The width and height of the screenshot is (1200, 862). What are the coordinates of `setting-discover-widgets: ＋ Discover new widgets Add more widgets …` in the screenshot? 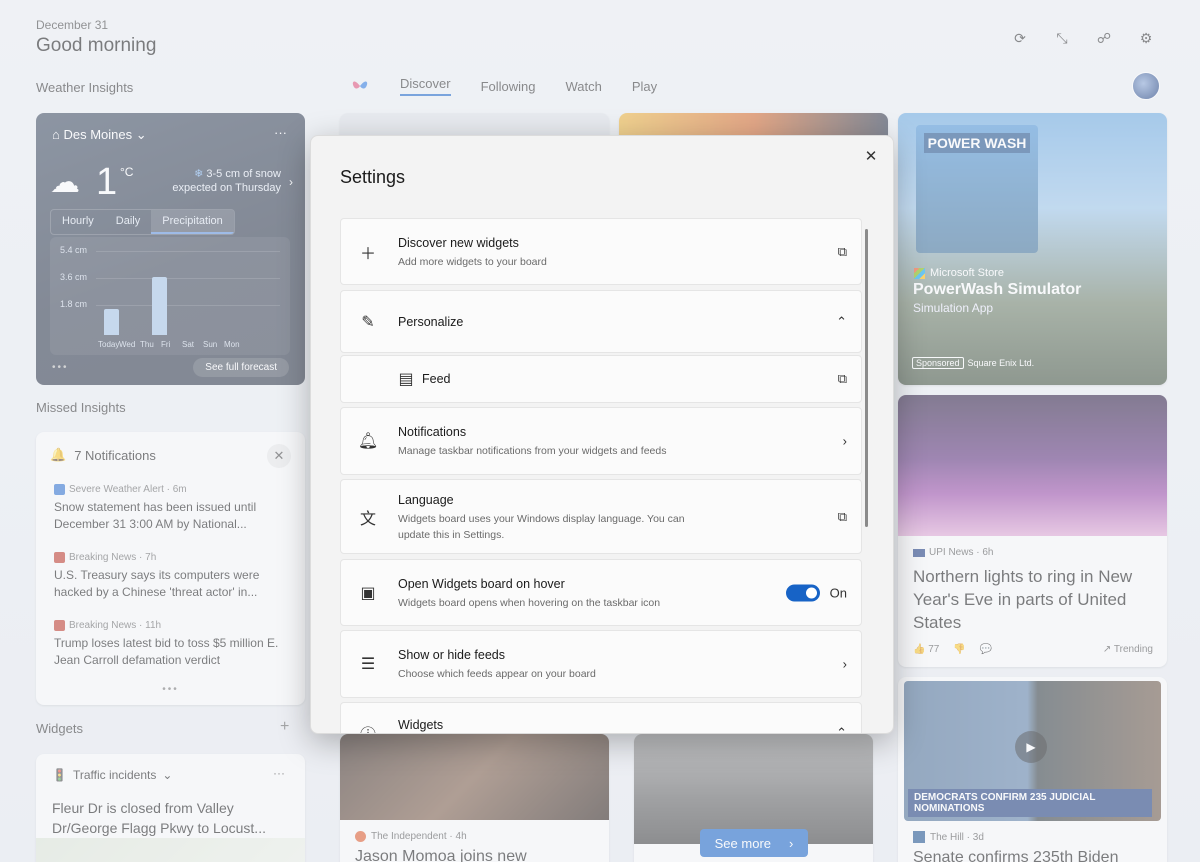 It's located at (601, 251).